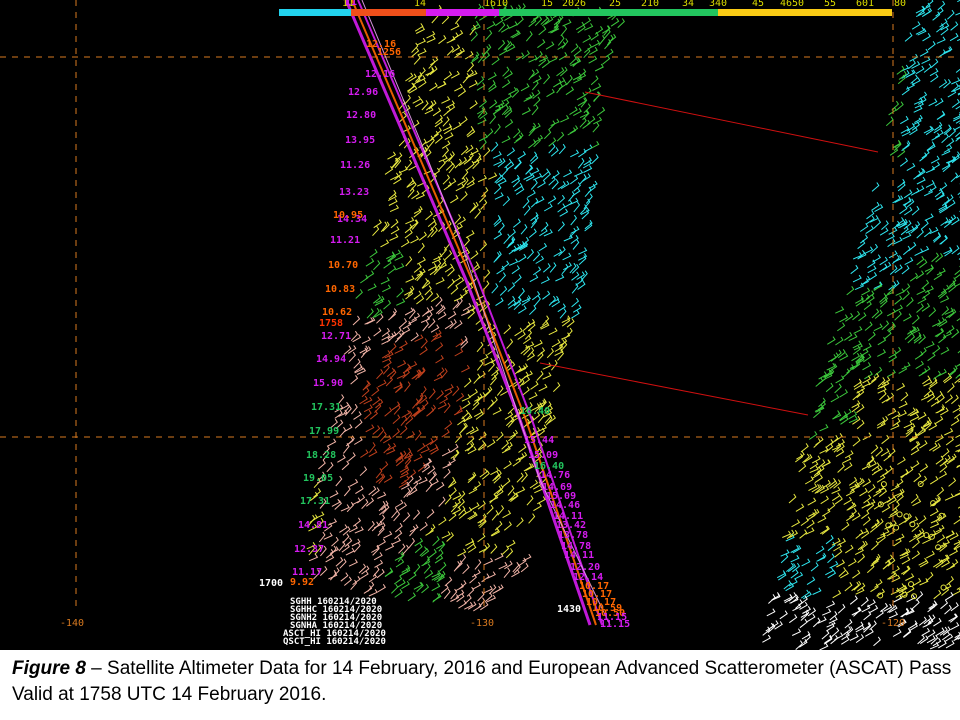 The width and height of the screenshot is (960, 720). I want to click on colorbar-tick-label: 2026, so click(574, 4).